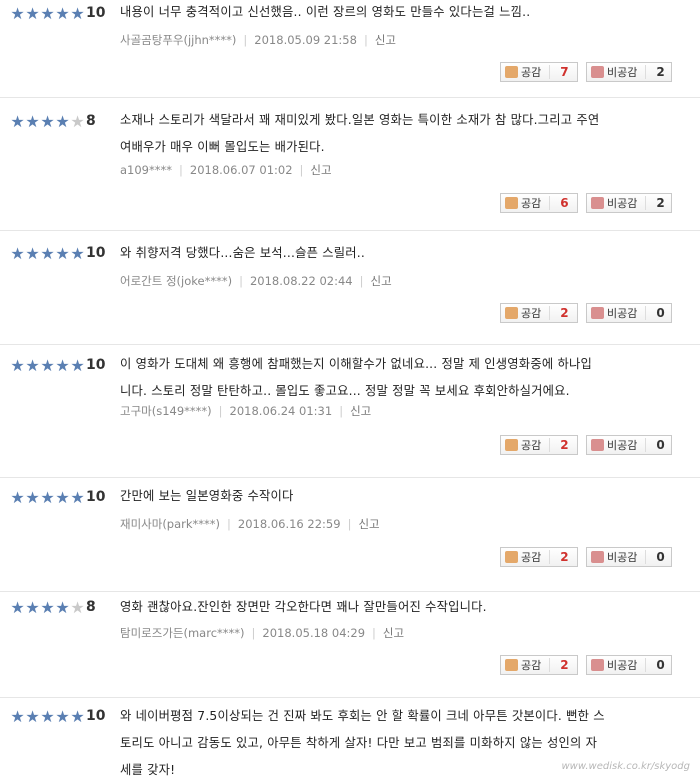 The image size is (700, 784). Describe the element at coordinates (301, 281) in the screenshot. I see `review-date: 2018.08.22 02:44` at that location.